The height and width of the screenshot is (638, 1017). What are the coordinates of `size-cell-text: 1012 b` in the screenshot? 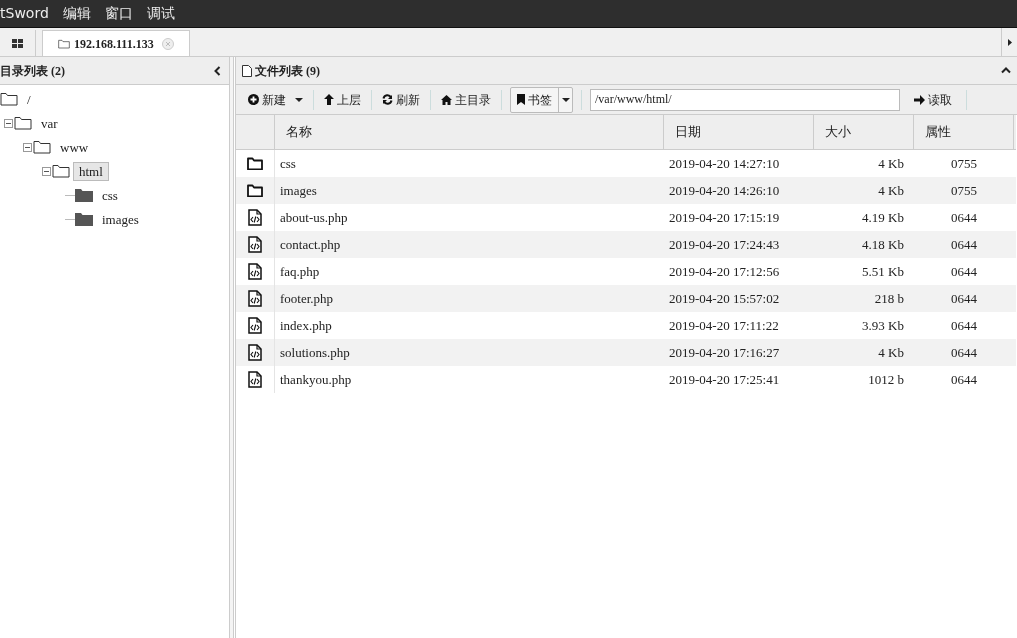 It's located at (886, 379).